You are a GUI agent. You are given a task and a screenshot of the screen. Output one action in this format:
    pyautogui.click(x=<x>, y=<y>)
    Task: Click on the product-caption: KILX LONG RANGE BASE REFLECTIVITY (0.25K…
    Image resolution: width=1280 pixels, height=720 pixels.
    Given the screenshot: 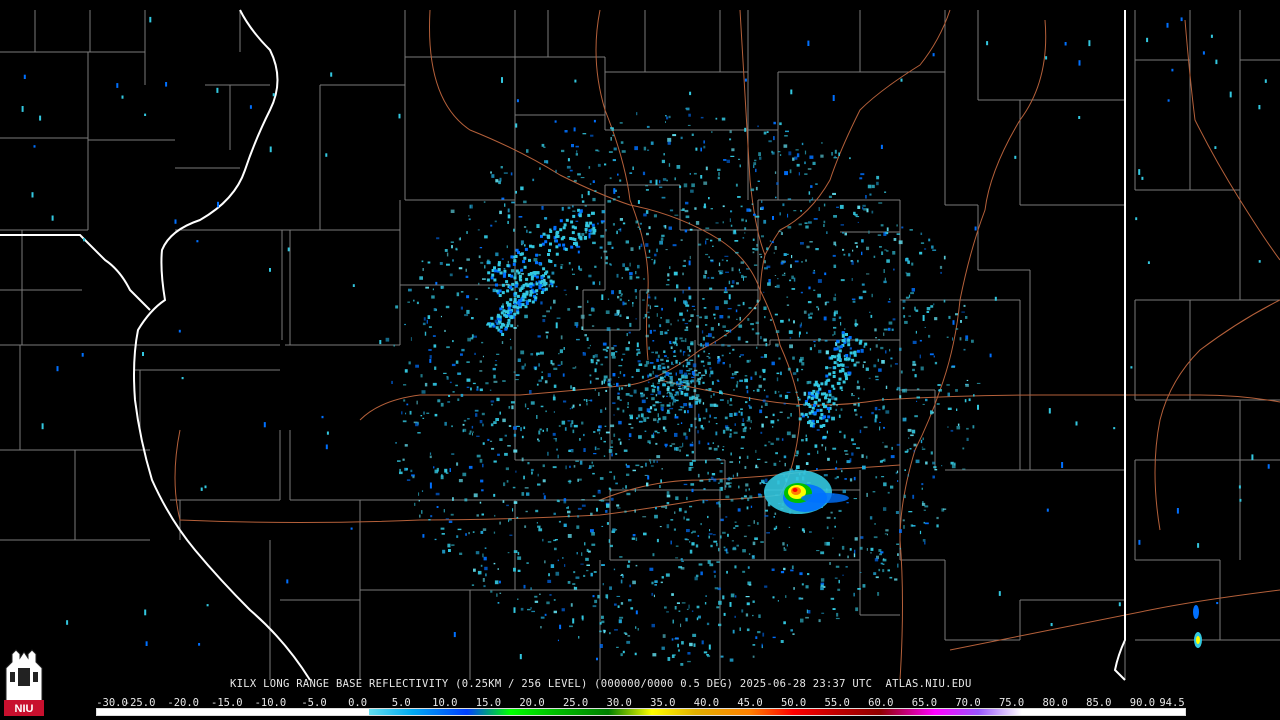 What is the action you would take?
    pyautogui.click(x=601, y=684)
    